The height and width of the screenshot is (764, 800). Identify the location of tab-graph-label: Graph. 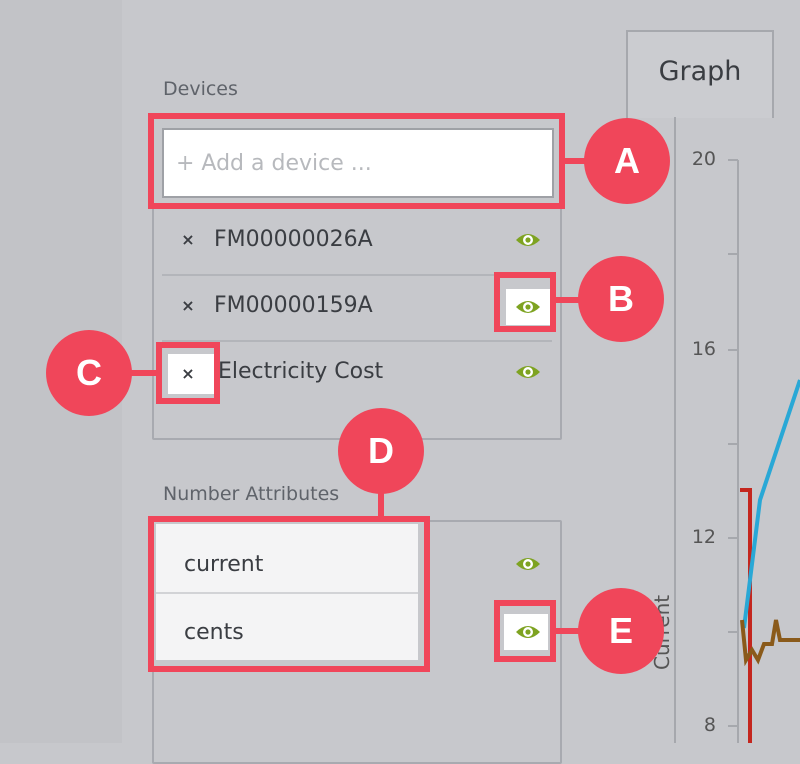
(700, 71).